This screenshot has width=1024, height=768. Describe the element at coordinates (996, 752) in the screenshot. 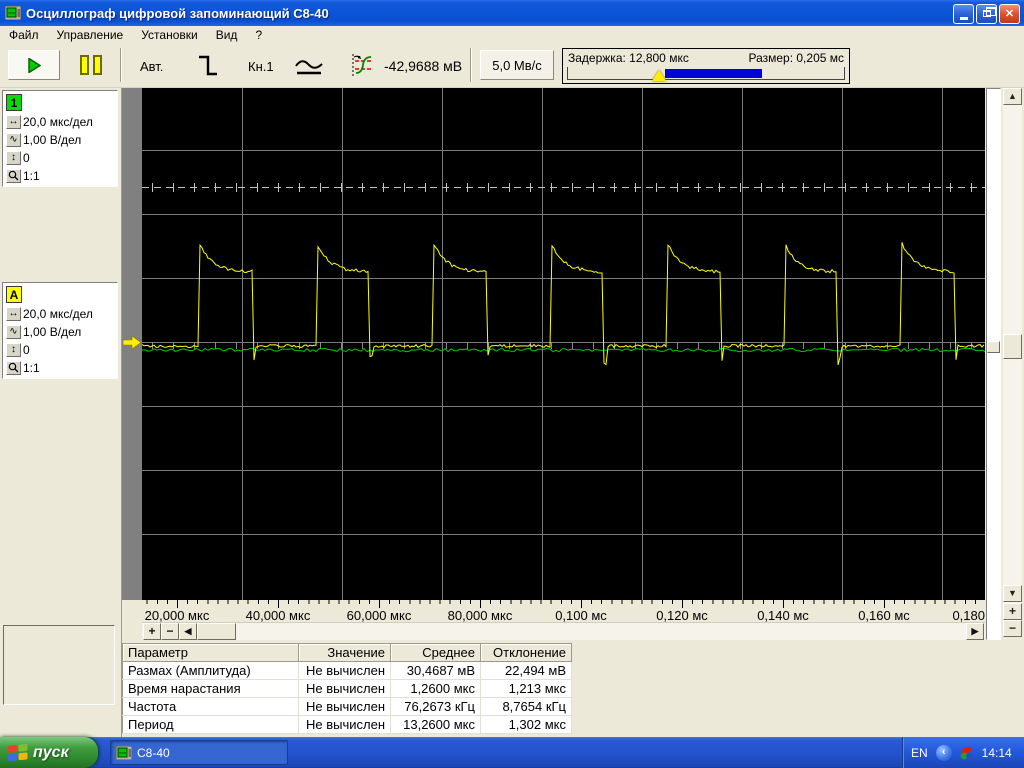

I see `clock: 14:14` at that location.